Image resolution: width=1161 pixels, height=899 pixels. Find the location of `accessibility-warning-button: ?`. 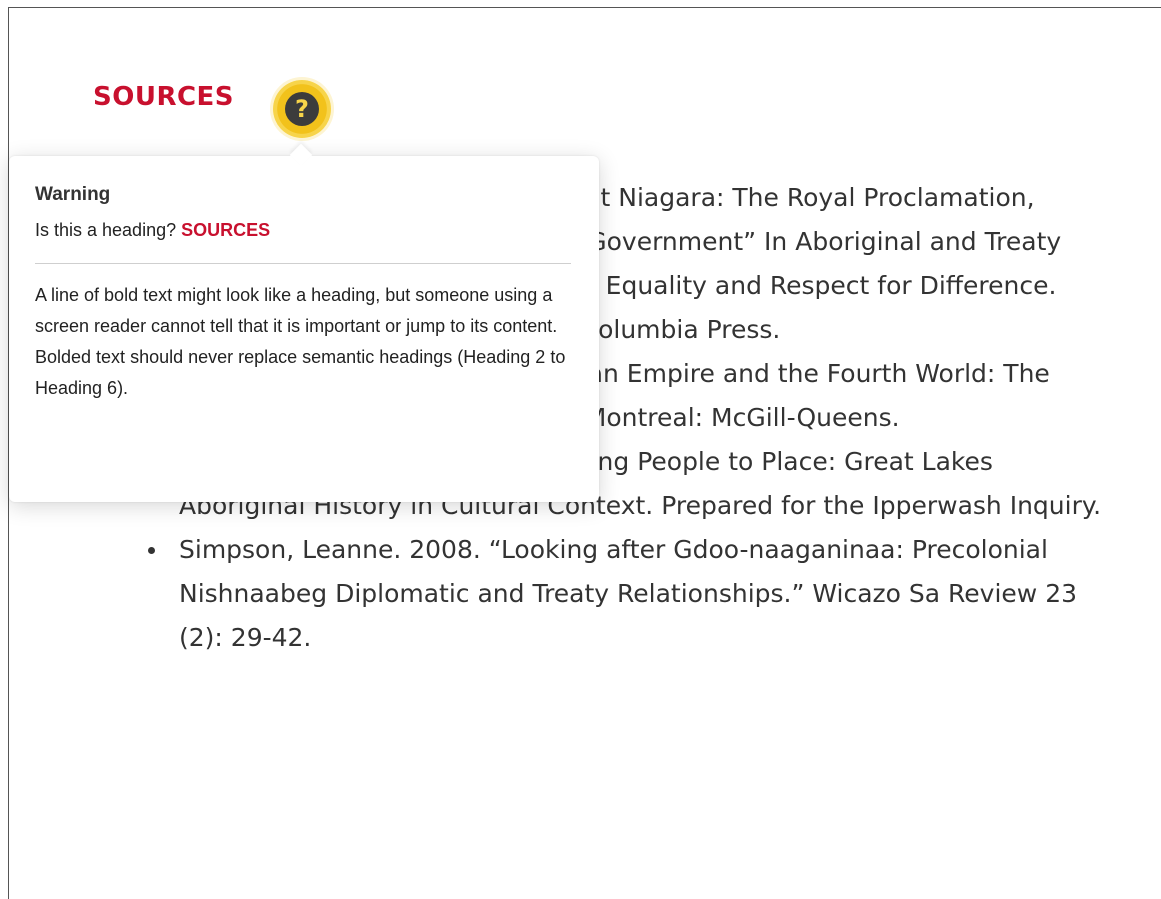

accessibility-warning-button: ? is located at coordinates (302, 109).